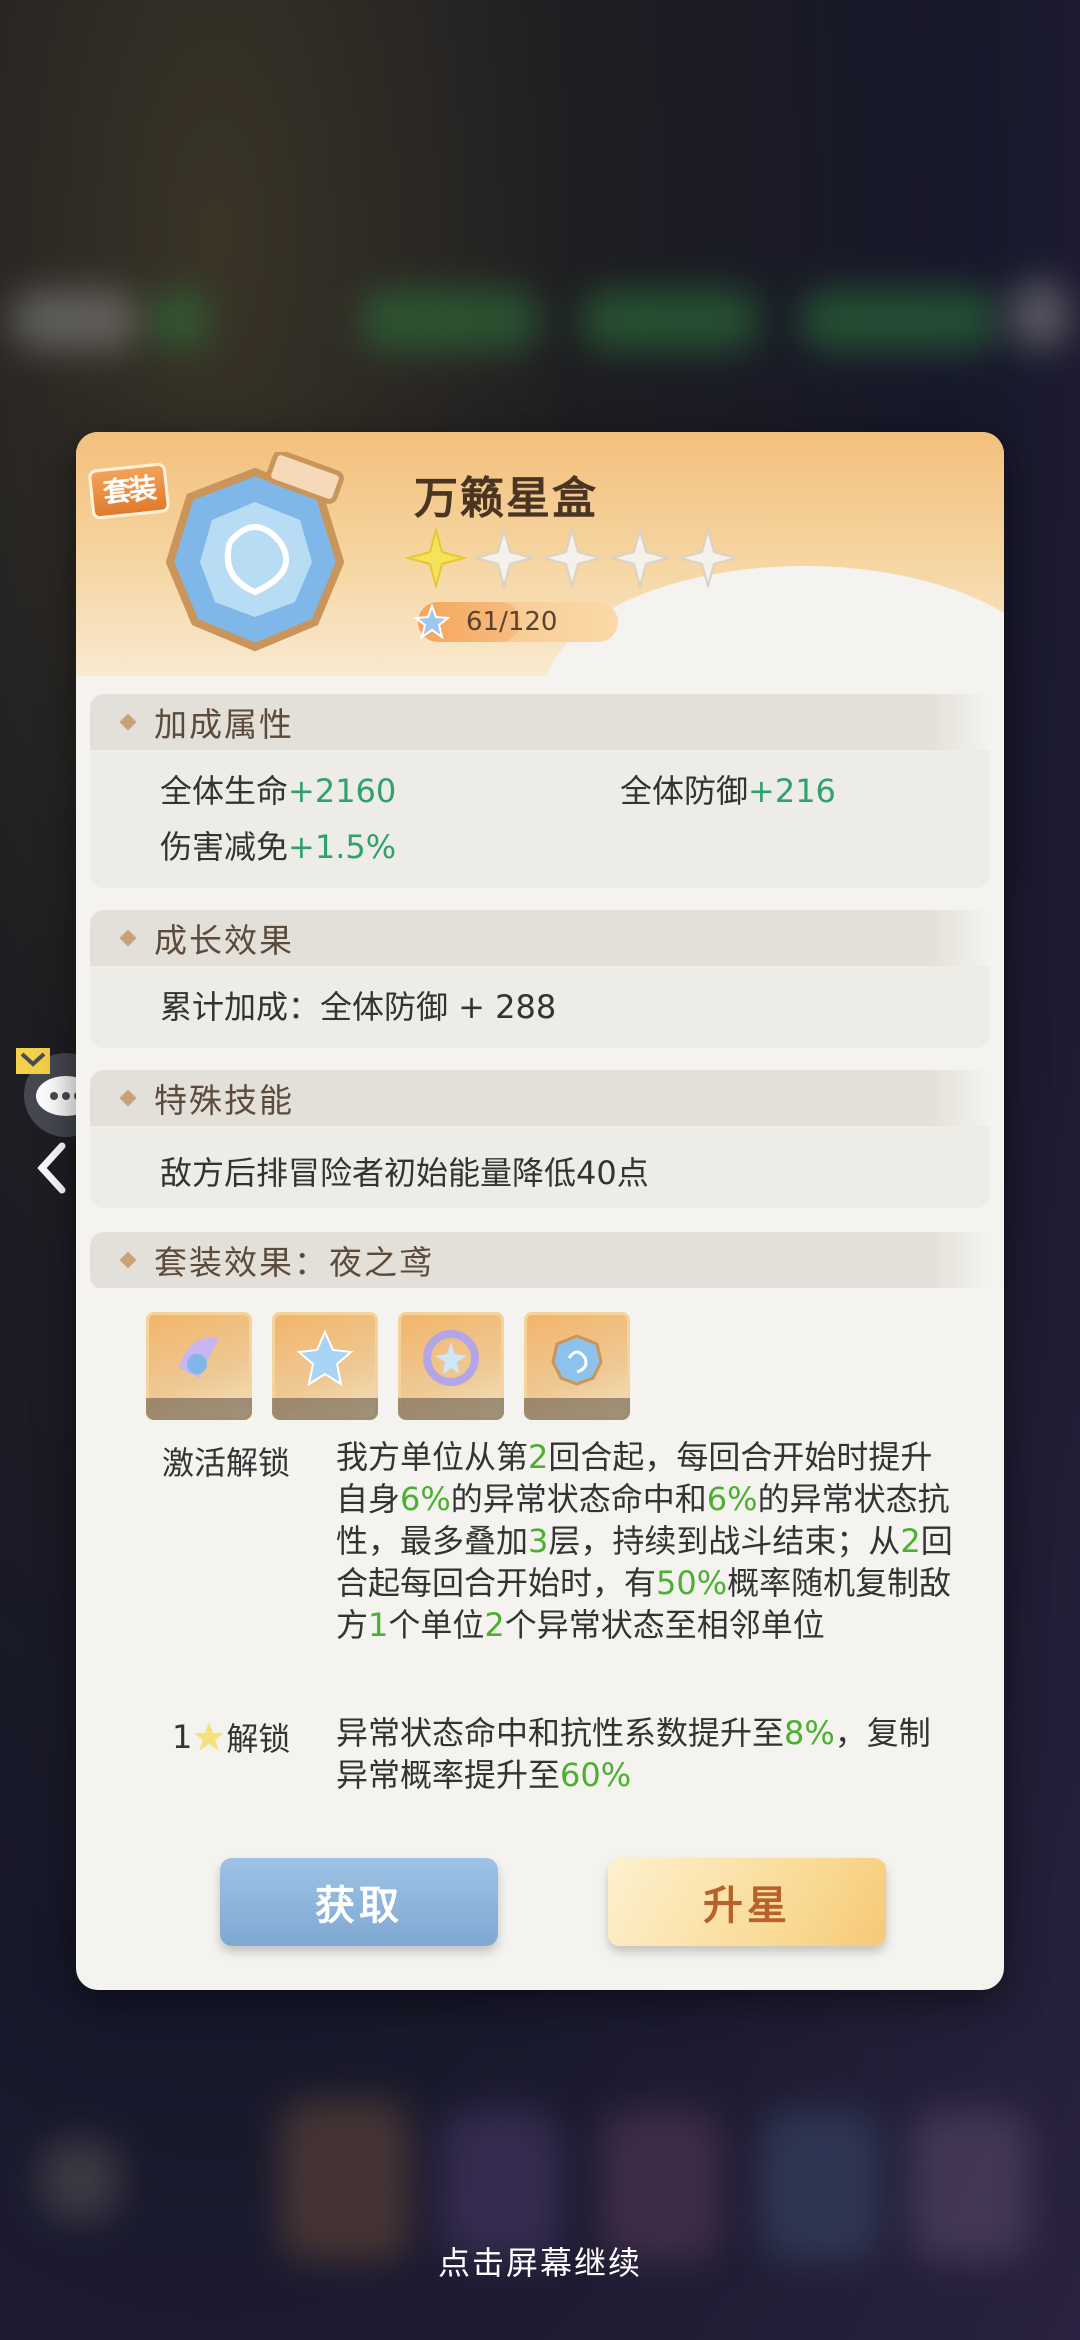  I want to click on background-blur-bar, so click(540, 325).